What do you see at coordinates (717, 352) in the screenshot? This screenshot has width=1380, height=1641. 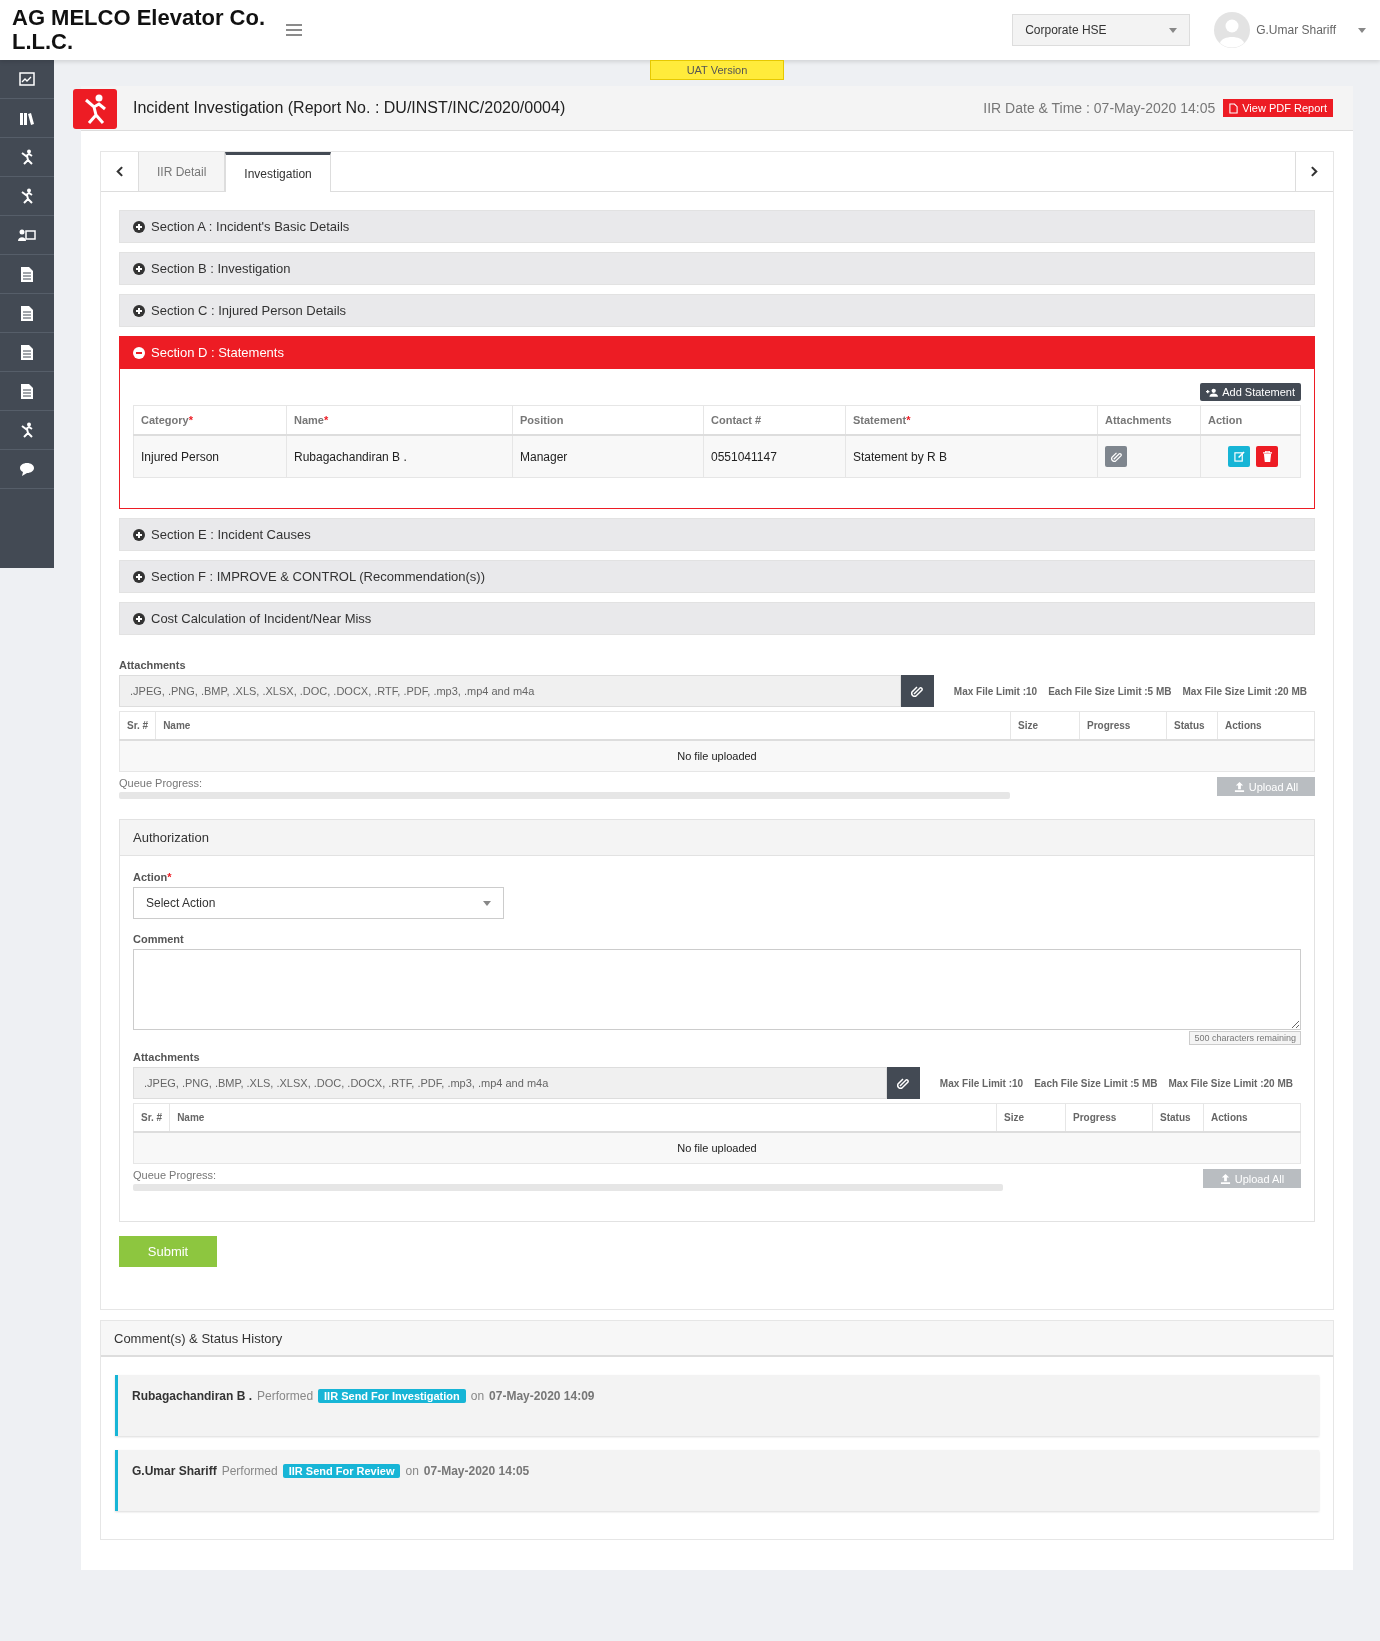 I see `section-header: Section D : Statements` at bounding box center [717, 352].